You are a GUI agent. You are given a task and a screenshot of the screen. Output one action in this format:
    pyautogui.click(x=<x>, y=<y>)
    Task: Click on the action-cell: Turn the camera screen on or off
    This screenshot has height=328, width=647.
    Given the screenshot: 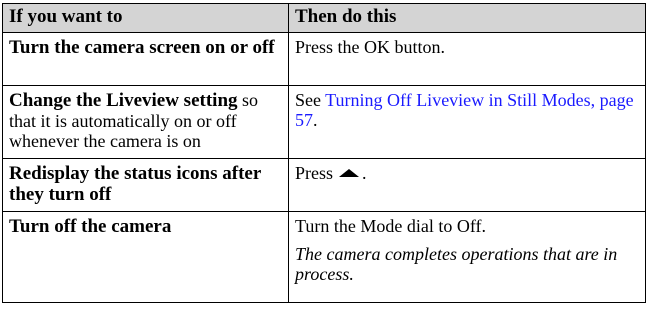 What is the action you would take?
    pyautogui.click(x=145, y=59)
    